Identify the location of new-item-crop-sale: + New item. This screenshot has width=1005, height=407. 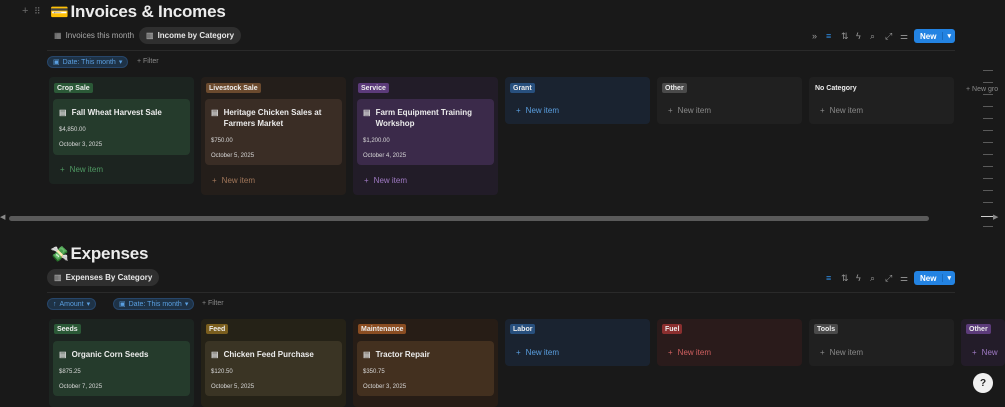
(81, 169).